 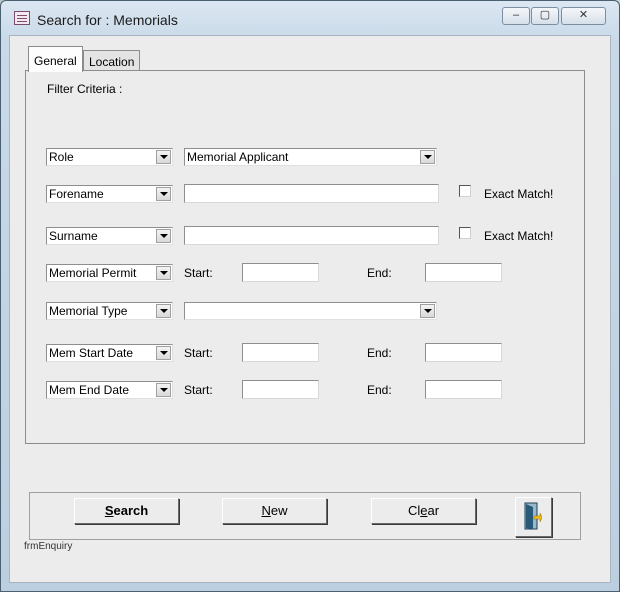 I want to click on new-button-label: ew, so click(x=279, y=510).